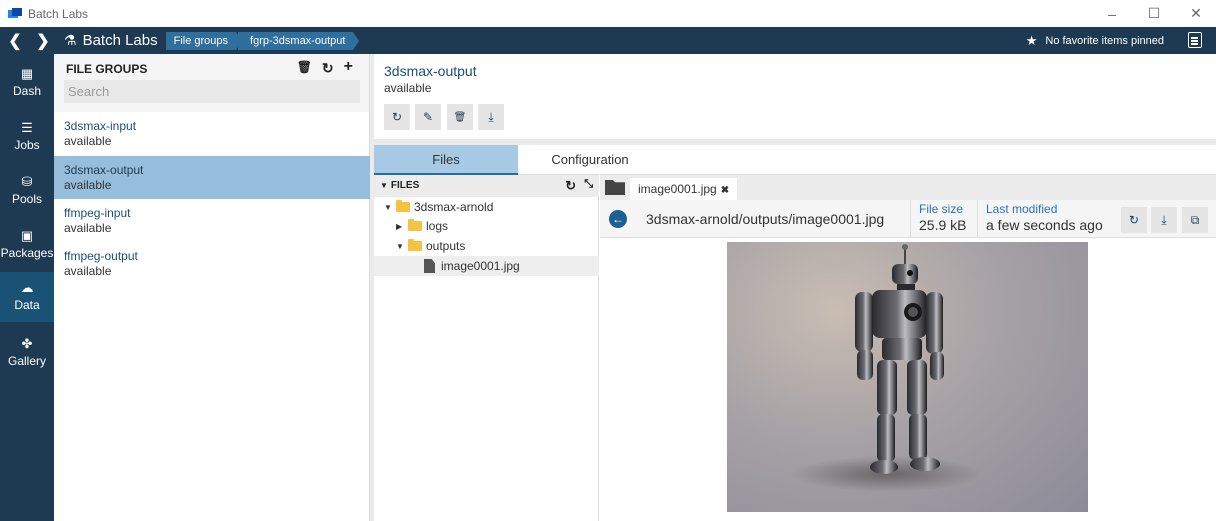  I want to click on close-button: ✕, so click(1196, 13).